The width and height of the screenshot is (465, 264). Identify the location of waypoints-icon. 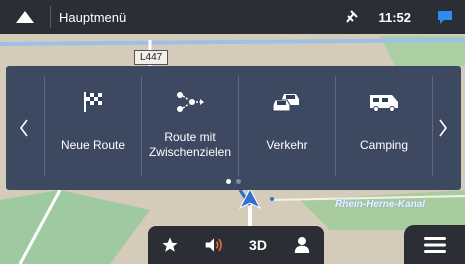
(190, 102).